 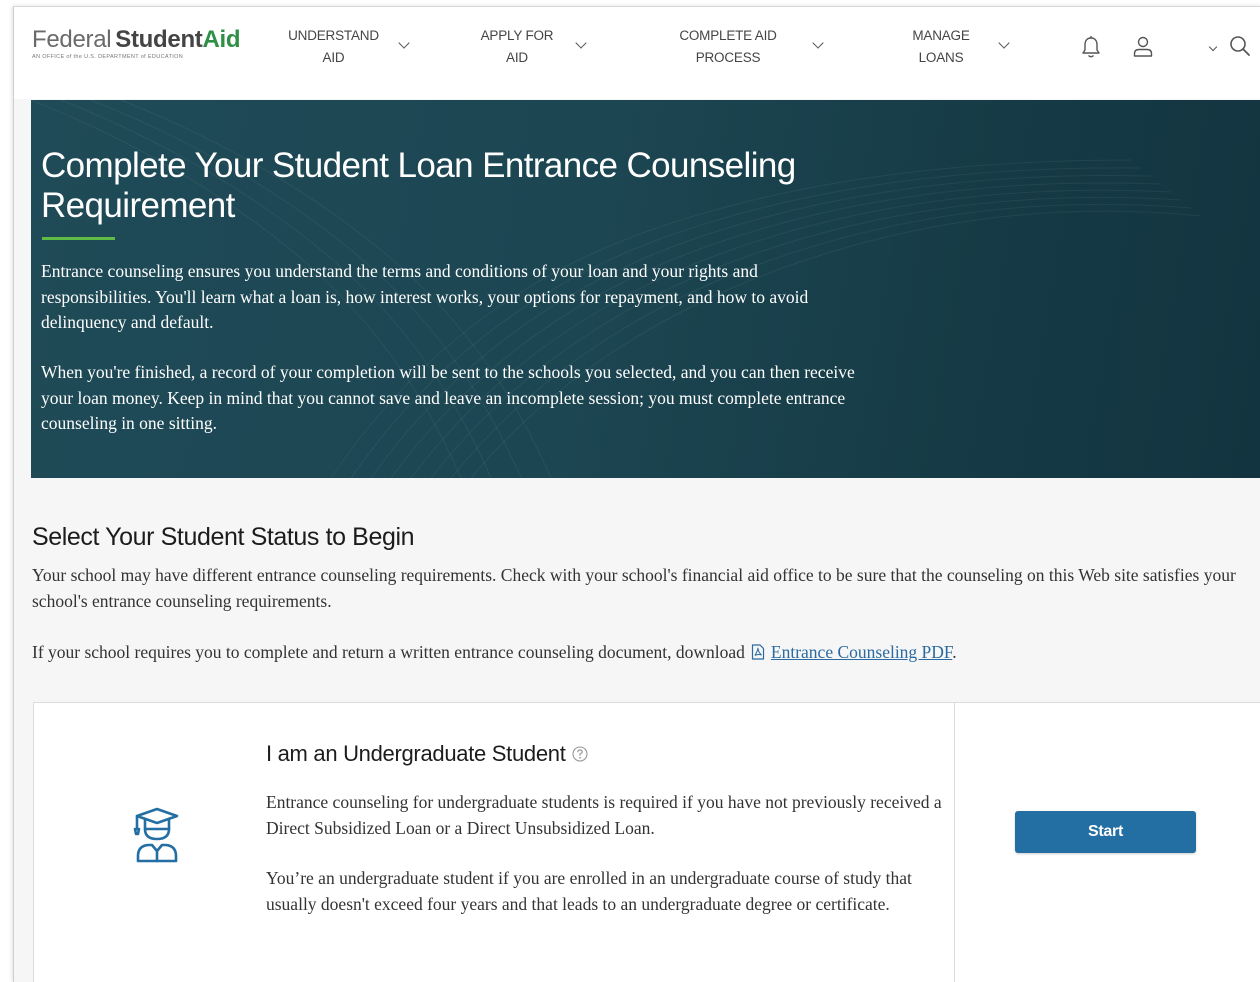 I want to click on title-accent-bar, so click(x=78, y=238).